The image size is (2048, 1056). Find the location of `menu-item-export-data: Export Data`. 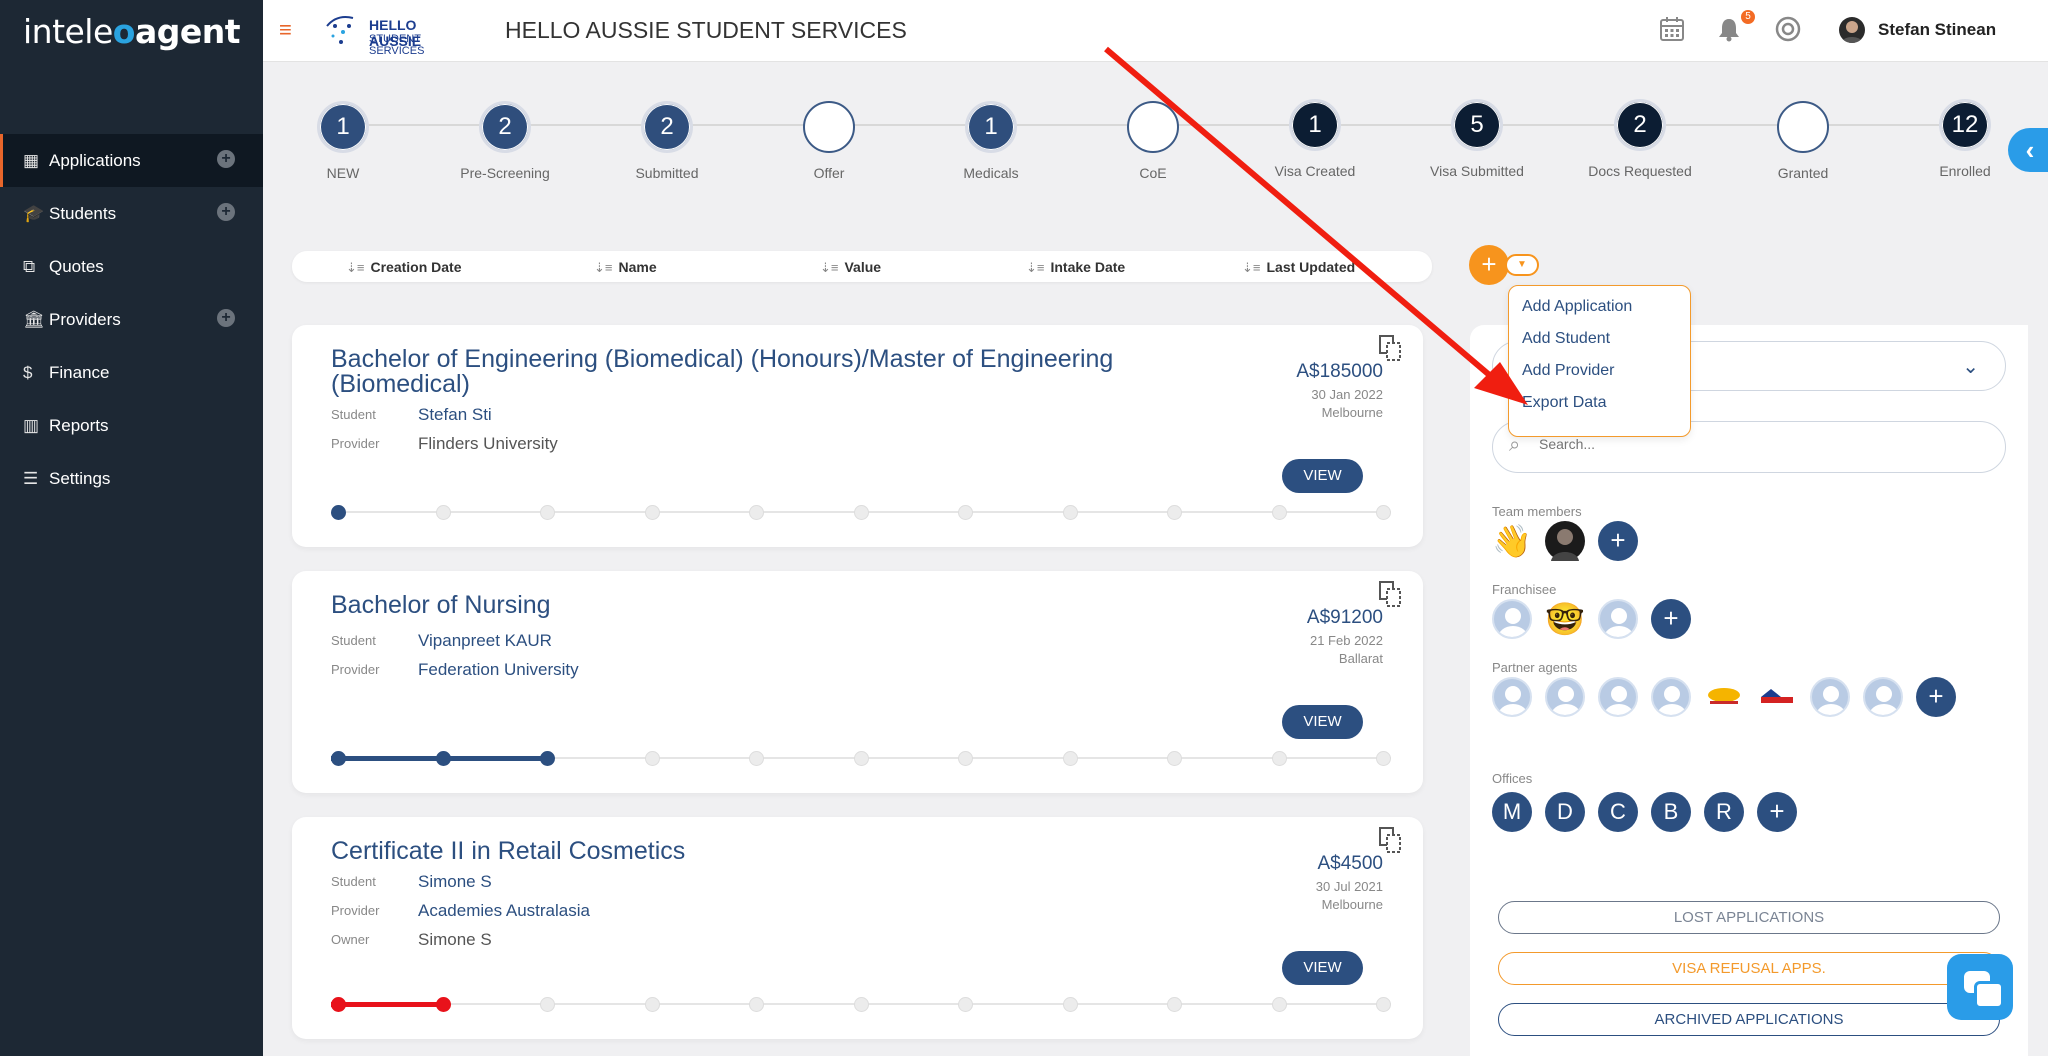

menu-item-export-data: Export Data is located at coordinates (1564, 403).